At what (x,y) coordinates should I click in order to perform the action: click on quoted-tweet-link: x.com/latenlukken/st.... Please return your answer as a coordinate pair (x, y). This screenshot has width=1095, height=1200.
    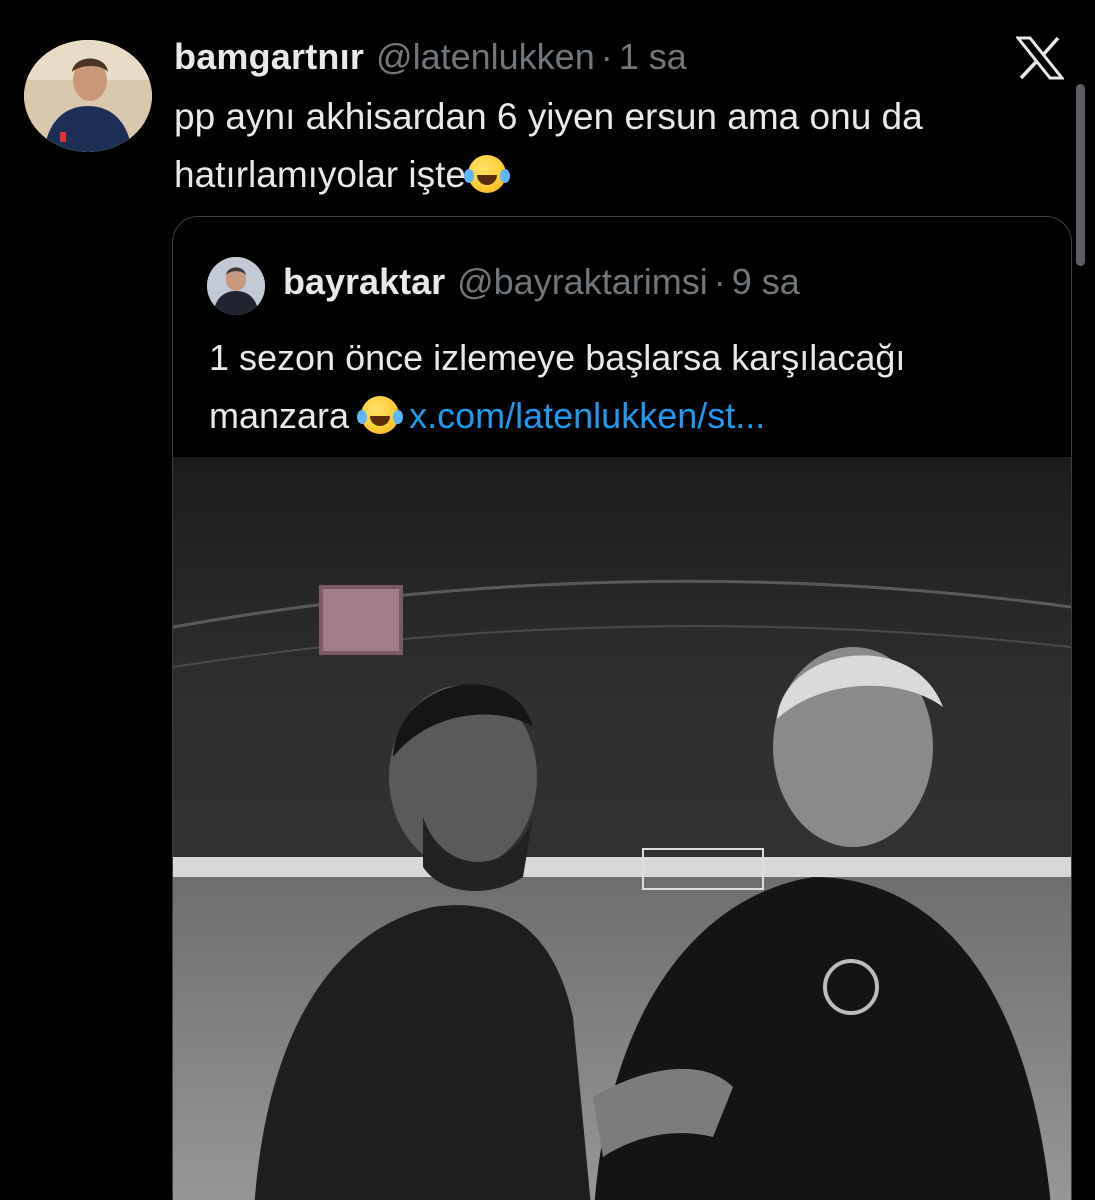
    Looking at the image, I should click on (587, 415).